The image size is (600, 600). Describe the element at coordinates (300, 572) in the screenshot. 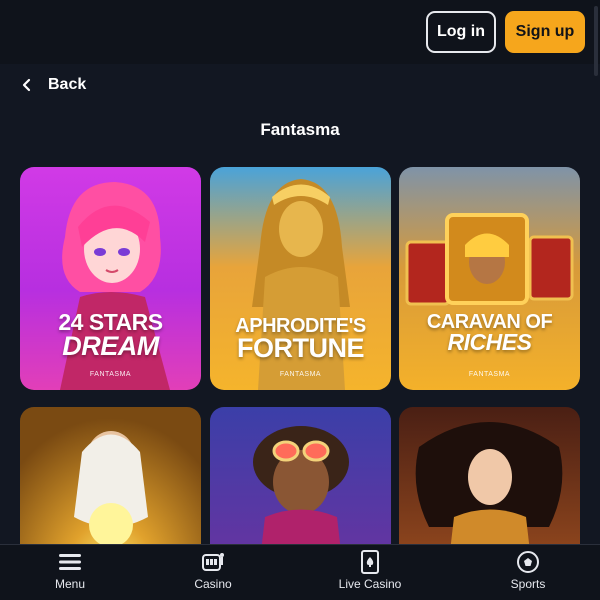

I see `bottom-nav: Menu Casino Live Casino Sports` at that location.